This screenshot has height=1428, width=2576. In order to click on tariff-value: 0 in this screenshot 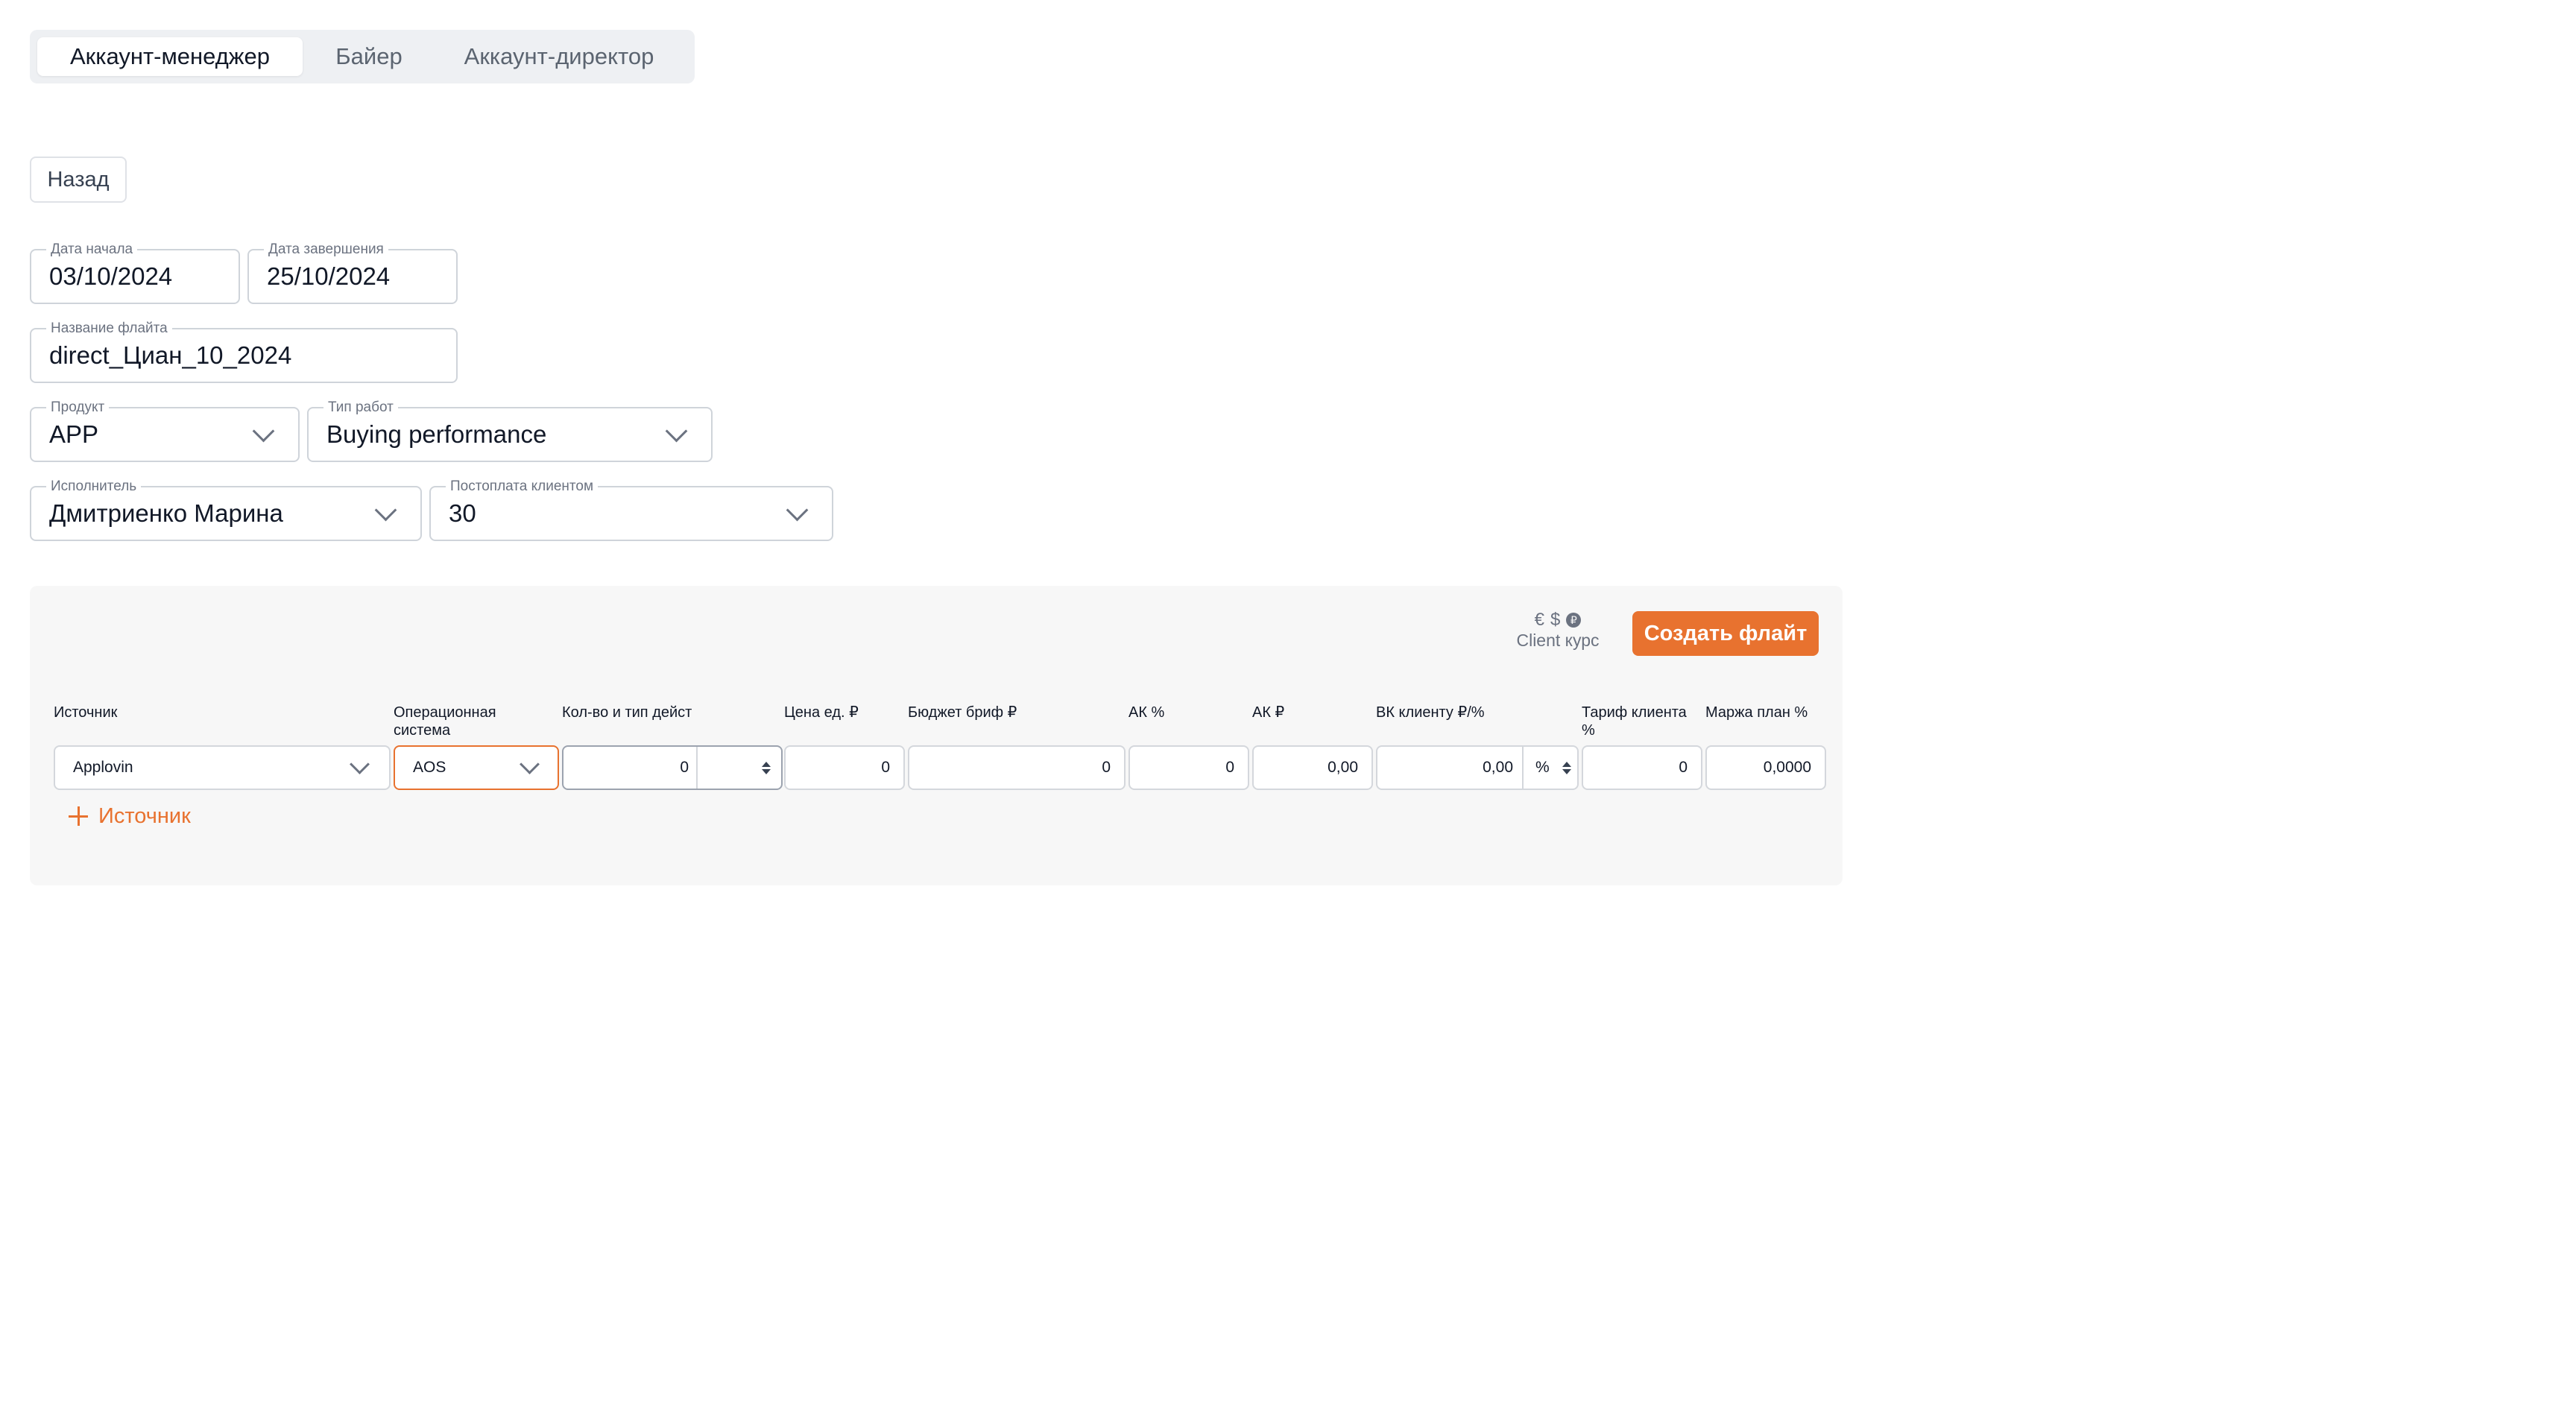, I will do `click(1683, 767)`.